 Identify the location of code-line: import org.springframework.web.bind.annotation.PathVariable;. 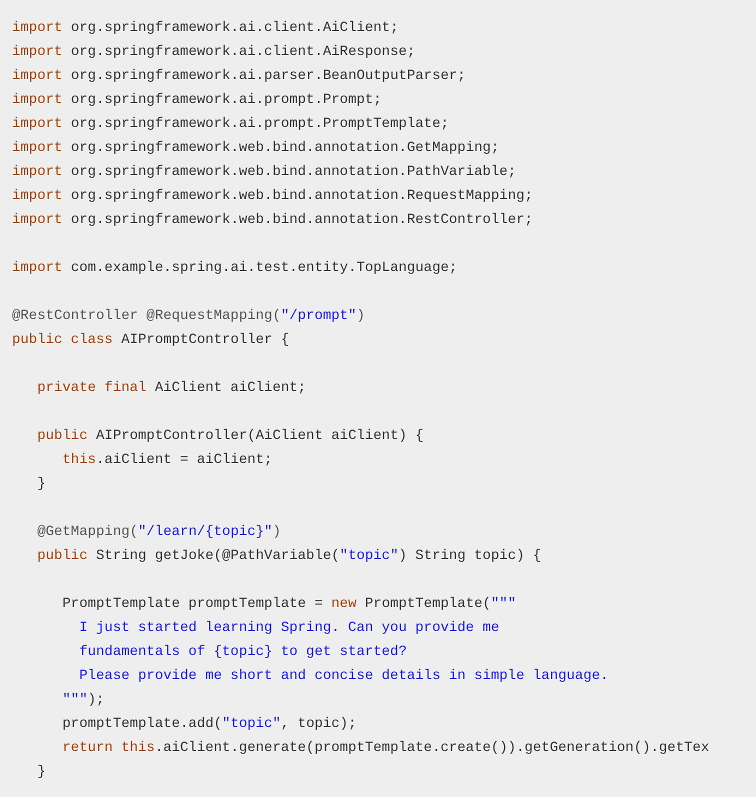
(264, 172).